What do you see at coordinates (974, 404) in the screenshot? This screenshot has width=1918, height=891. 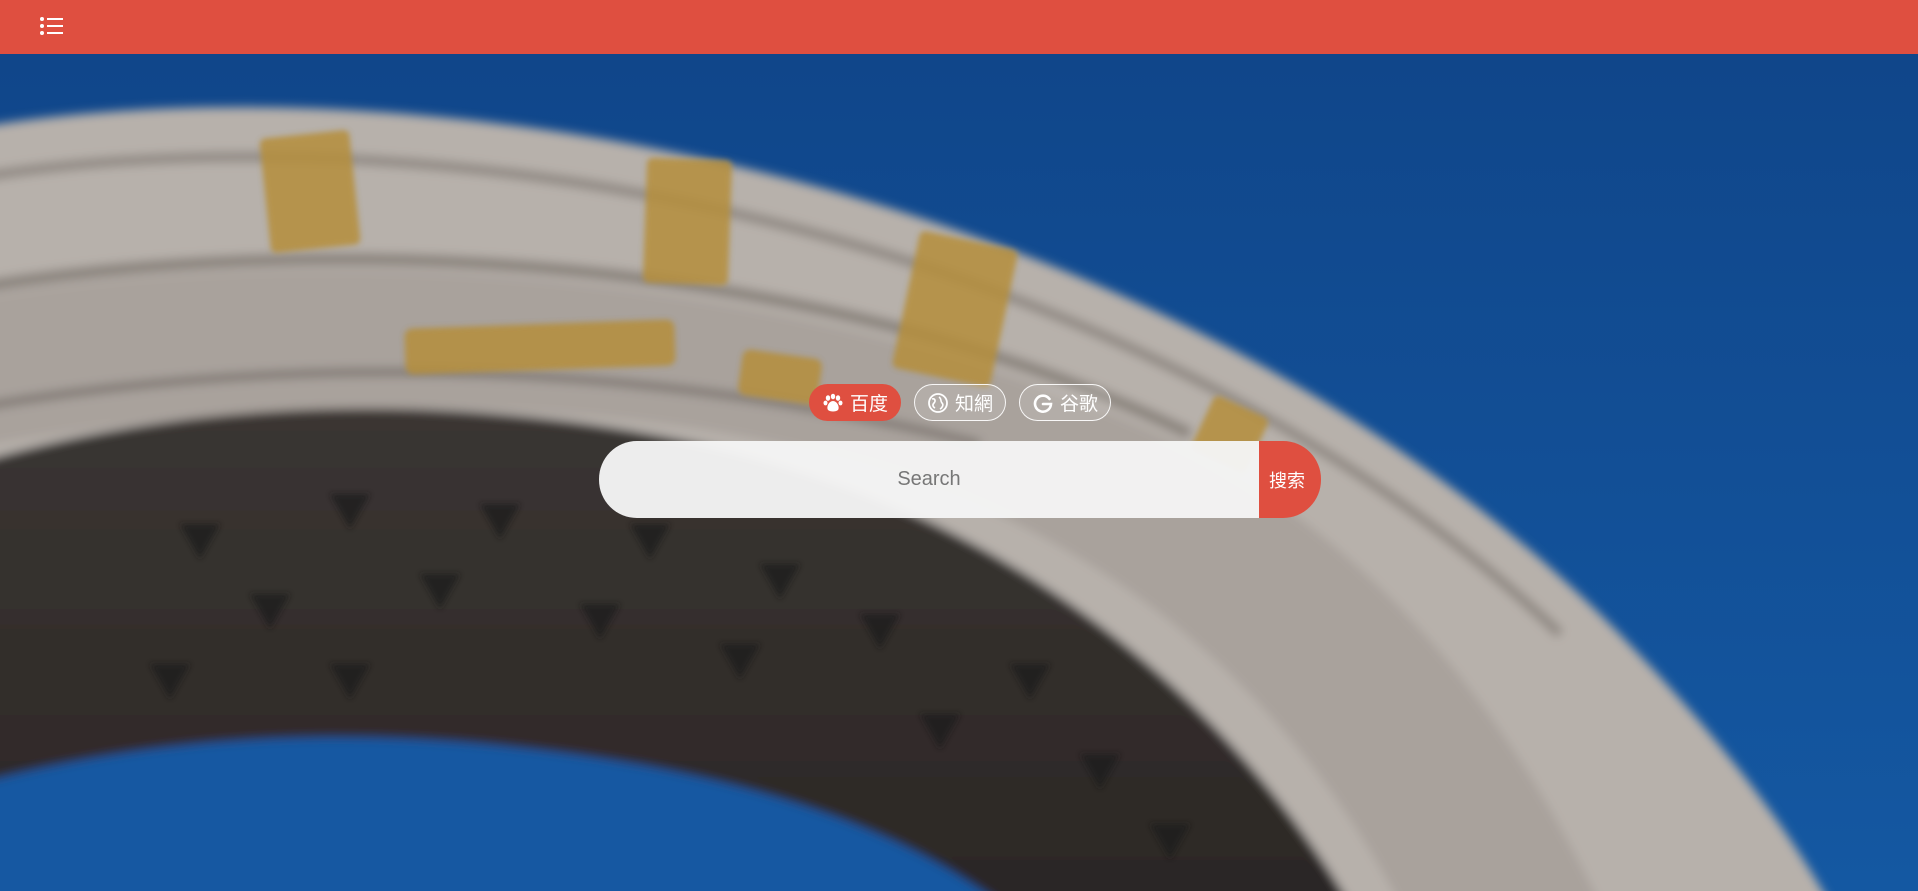 I see `engine-chip-label: 知網` at bounding box center [974, 404].